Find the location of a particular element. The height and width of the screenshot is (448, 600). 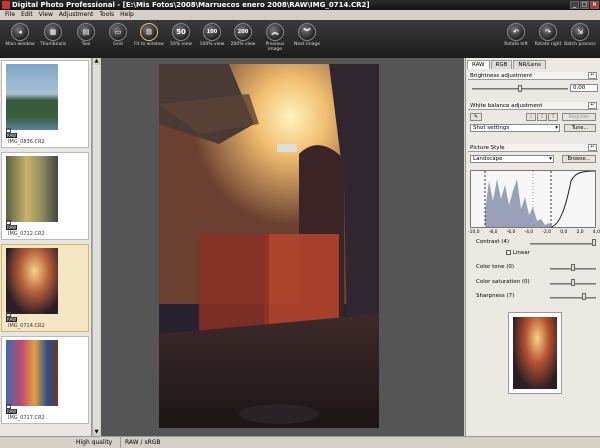

wb-preset-1-button: 1 is located at coordinates (531, 117).